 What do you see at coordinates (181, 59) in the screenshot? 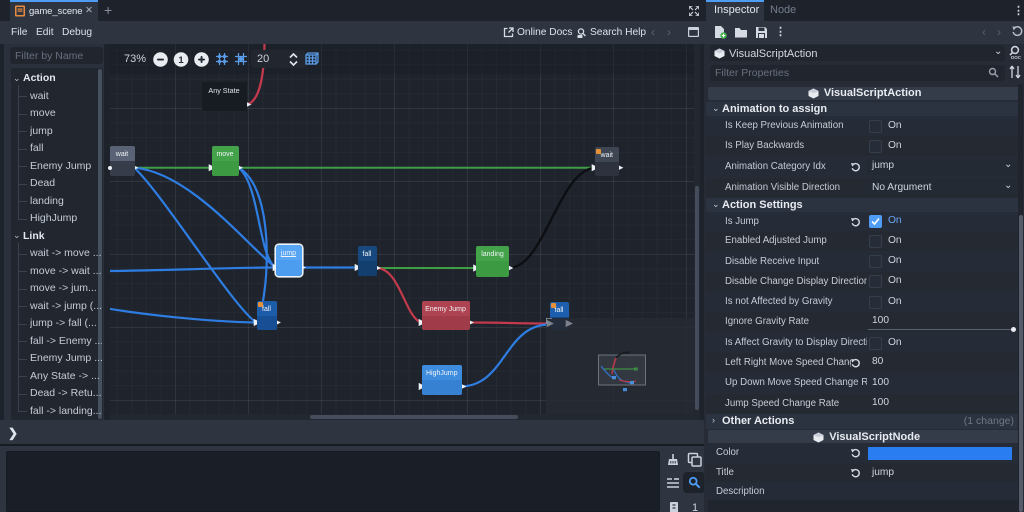
I see `svg-text: 1` at bounding box center [181, 59].